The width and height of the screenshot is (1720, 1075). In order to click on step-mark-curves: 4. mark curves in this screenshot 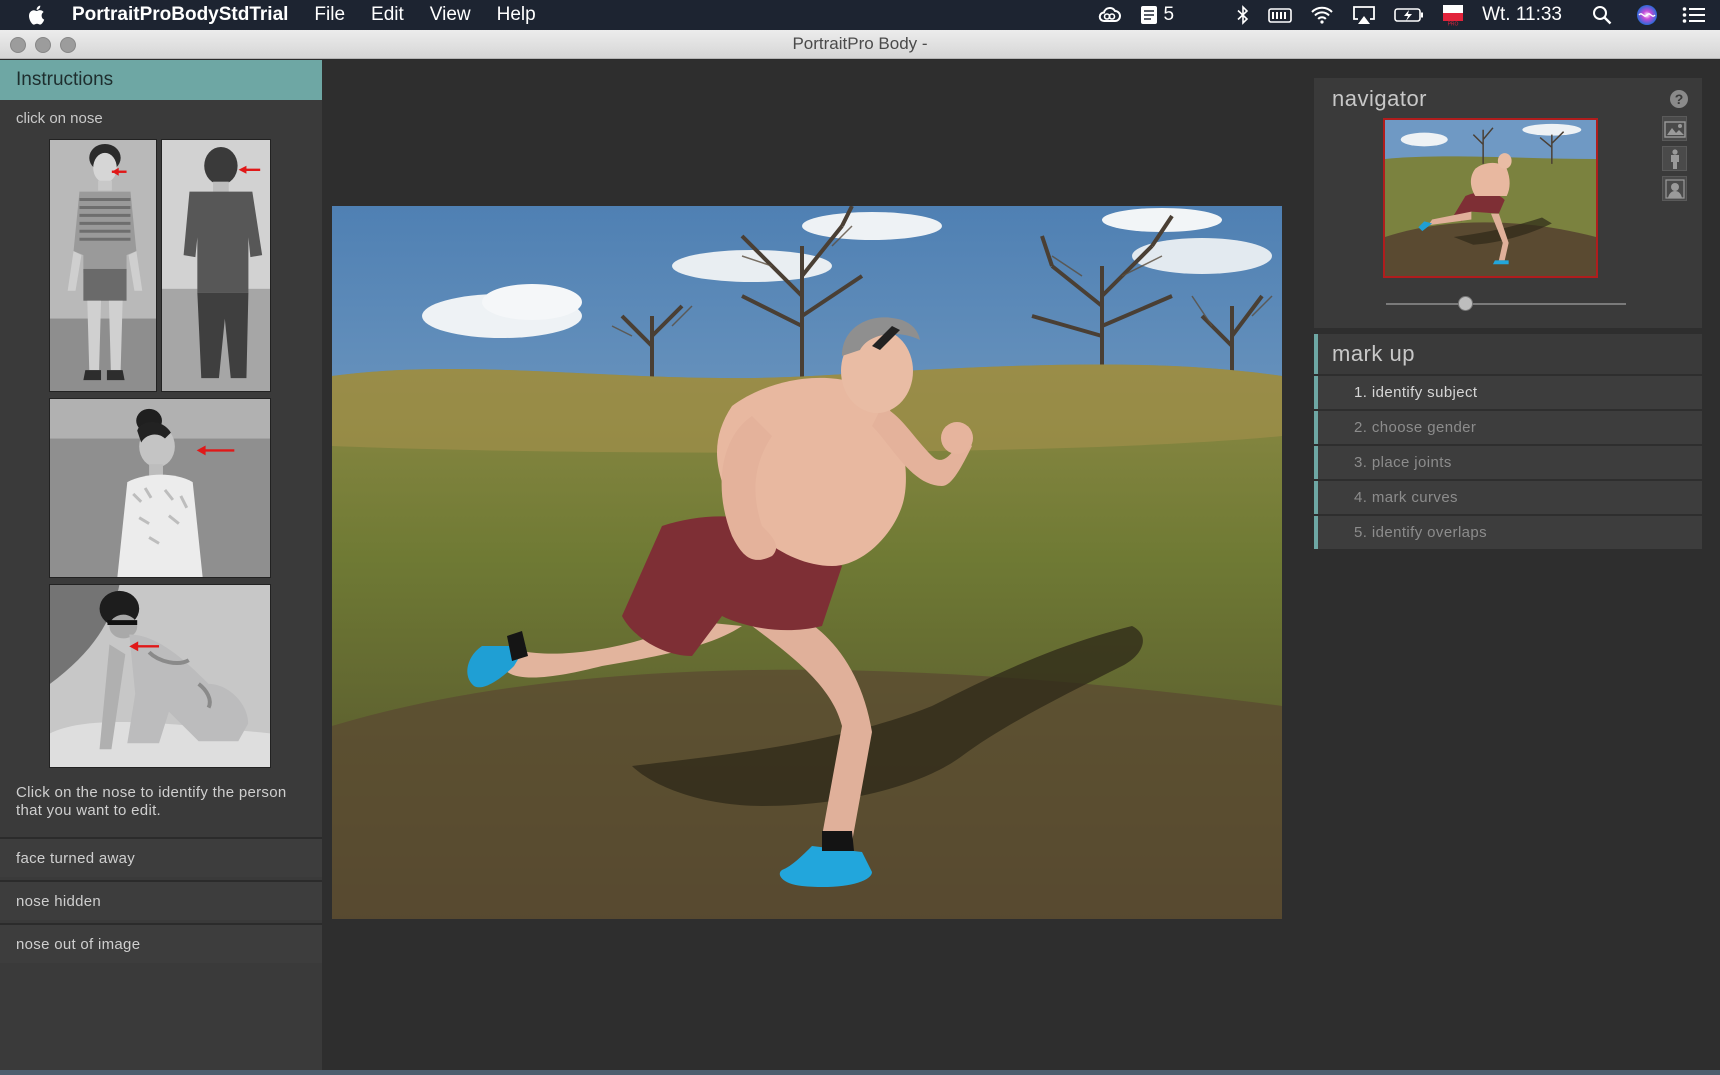, I will do `click(1508, 497)`.